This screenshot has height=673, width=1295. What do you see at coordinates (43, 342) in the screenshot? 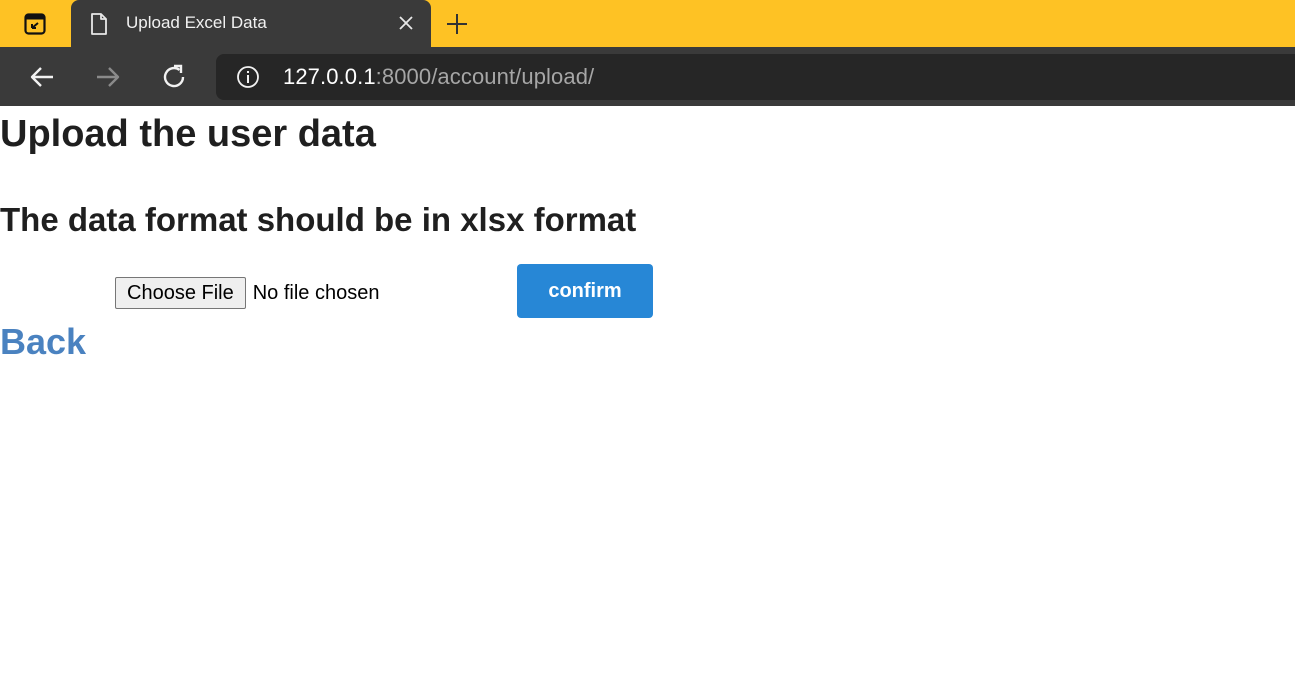
I see `back-link: Back` at bounding box center [43, 342].